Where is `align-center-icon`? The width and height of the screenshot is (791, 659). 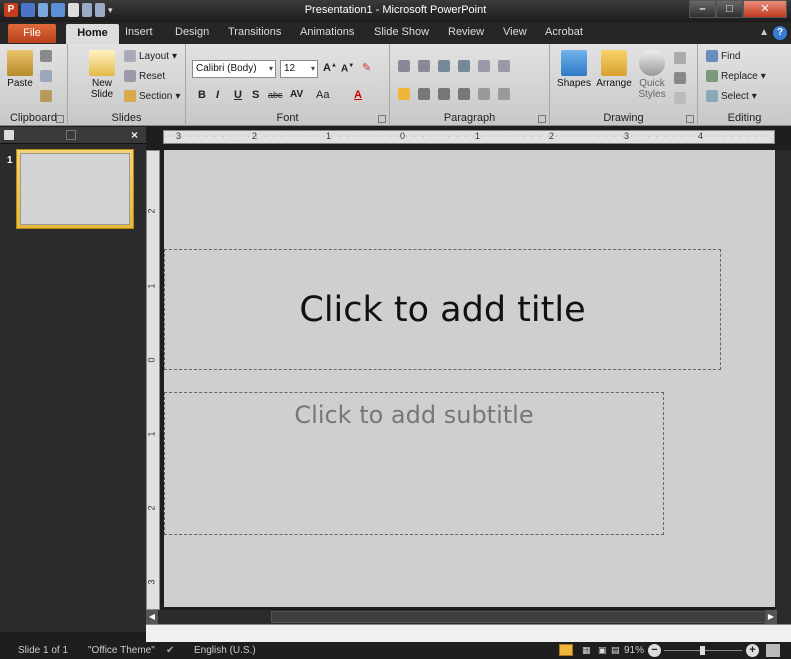
align-center-icon is located at coordinates (424, 94).